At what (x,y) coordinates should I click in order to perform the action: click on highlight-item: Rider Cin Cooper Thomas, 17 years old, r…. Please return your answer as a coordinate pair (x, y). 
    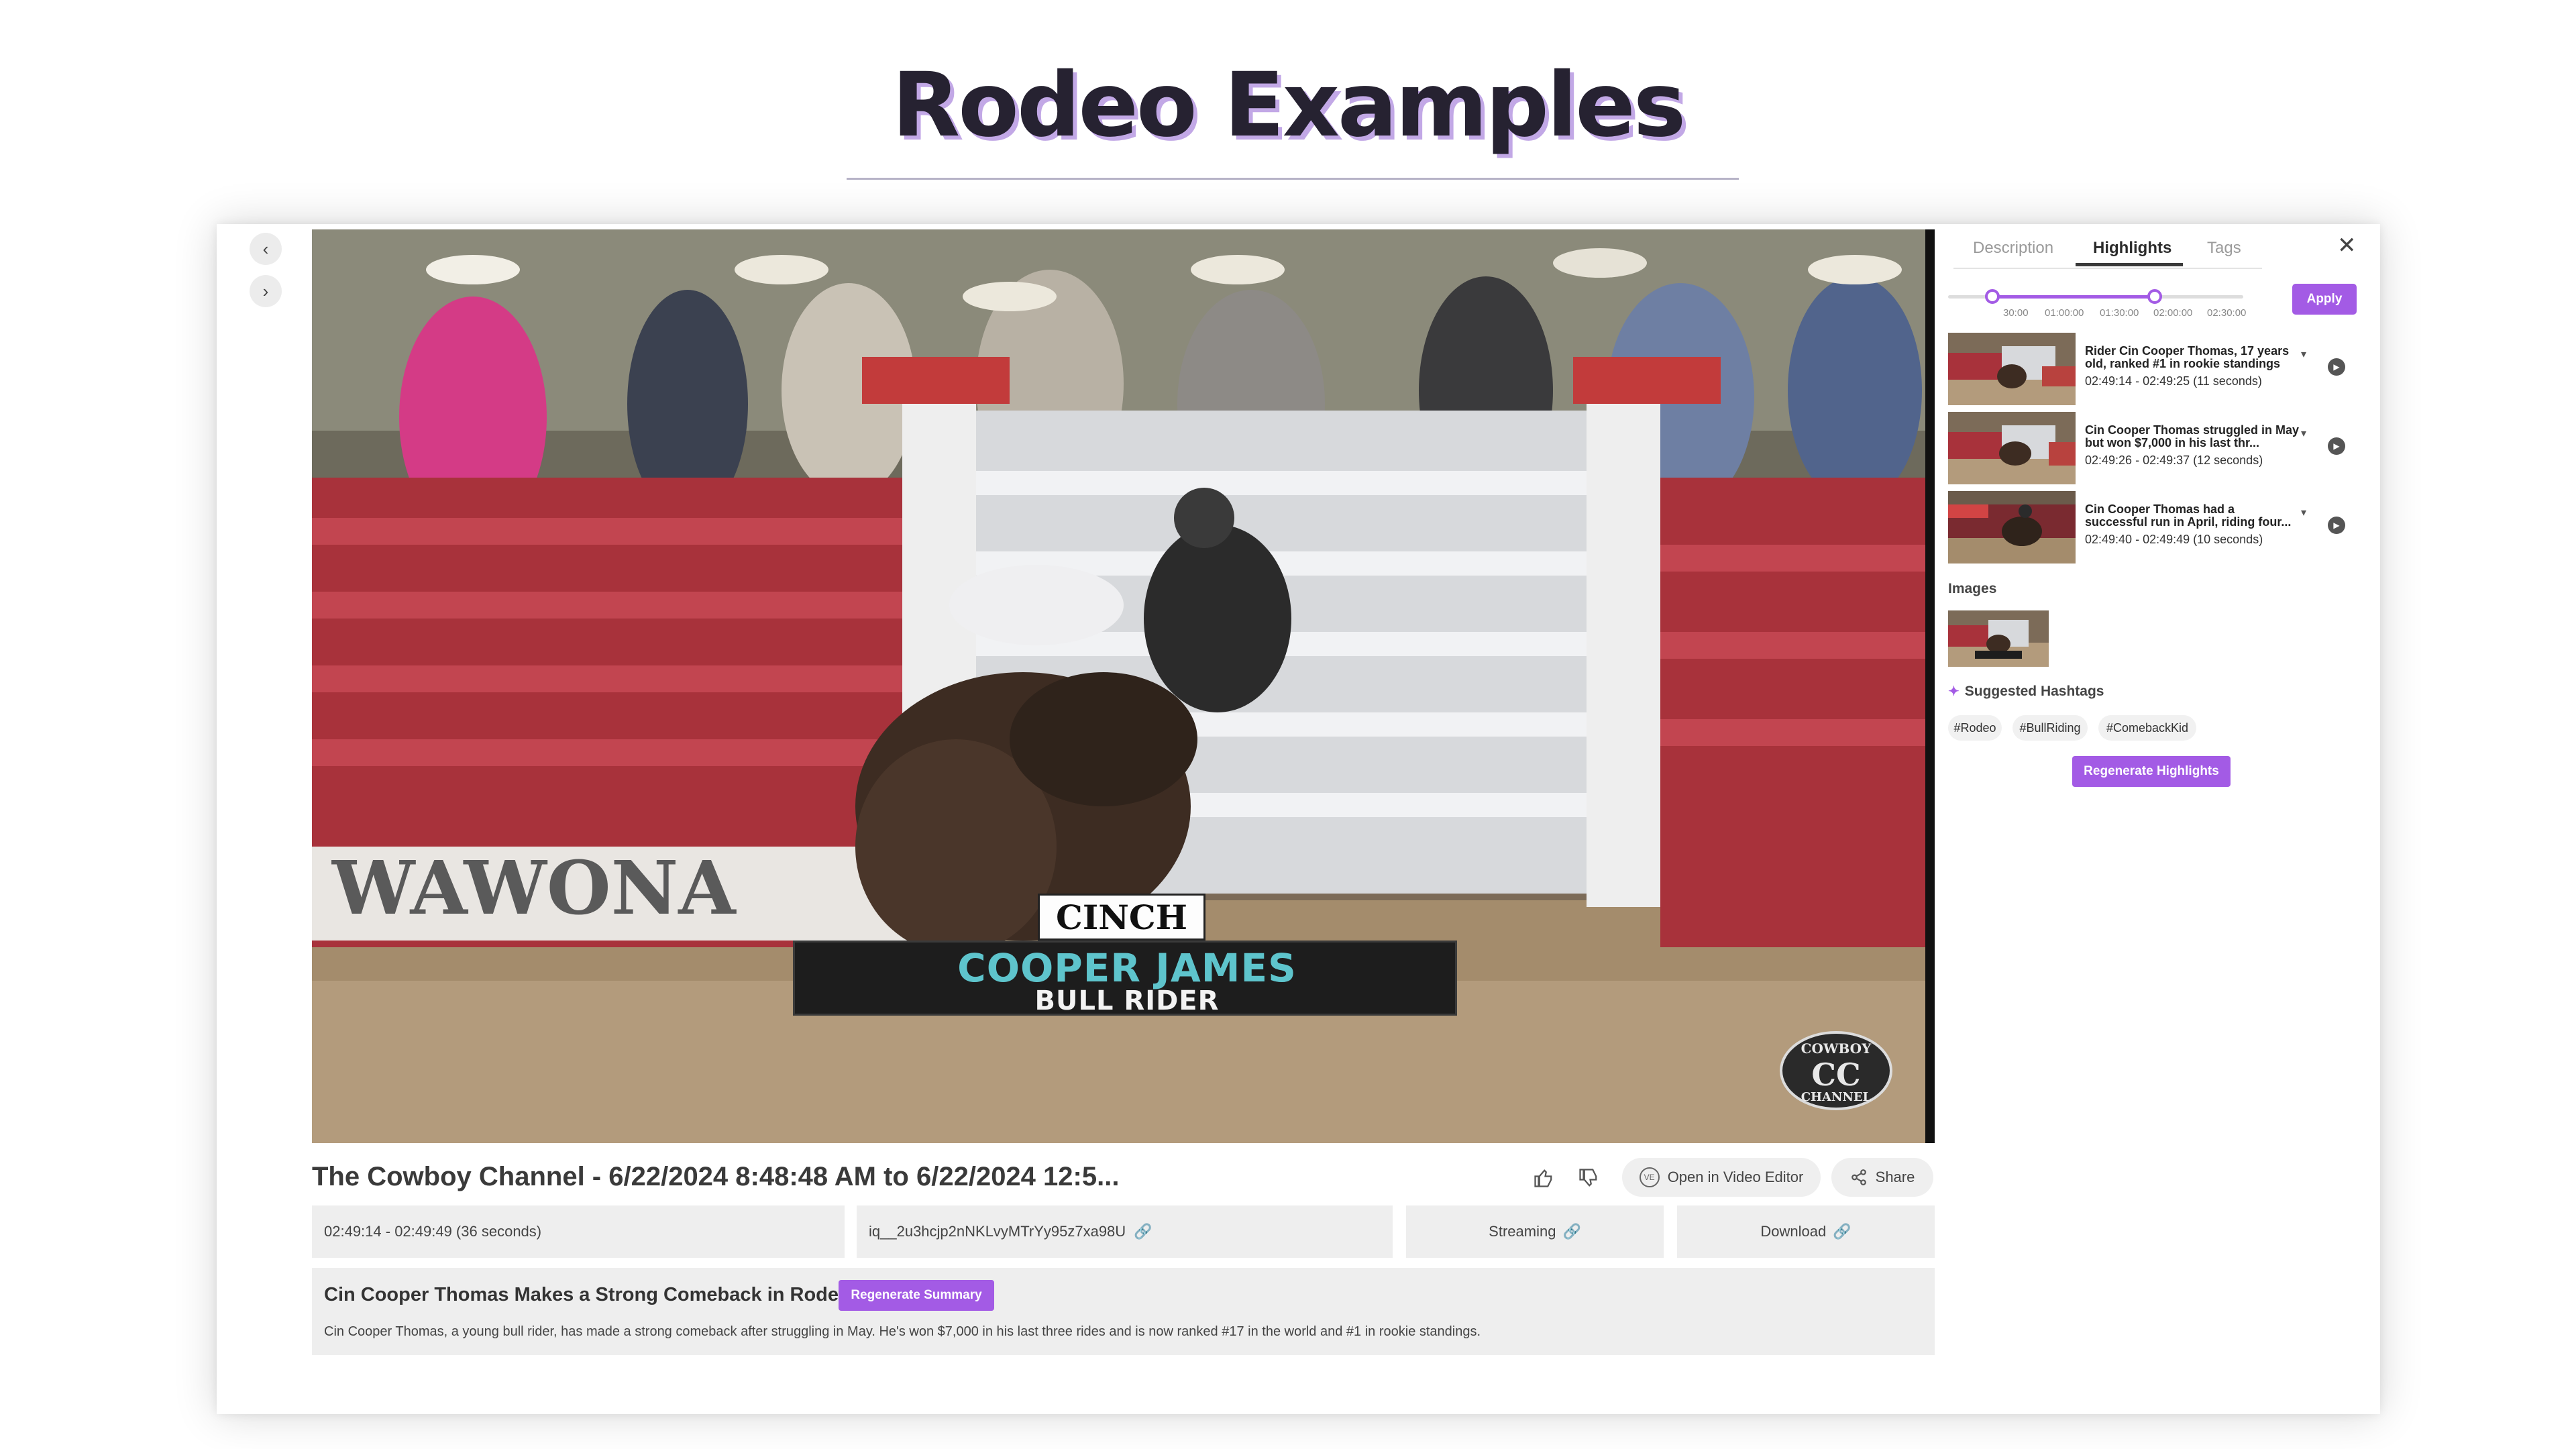
    Looking at the image, I should click on (2156, 370).